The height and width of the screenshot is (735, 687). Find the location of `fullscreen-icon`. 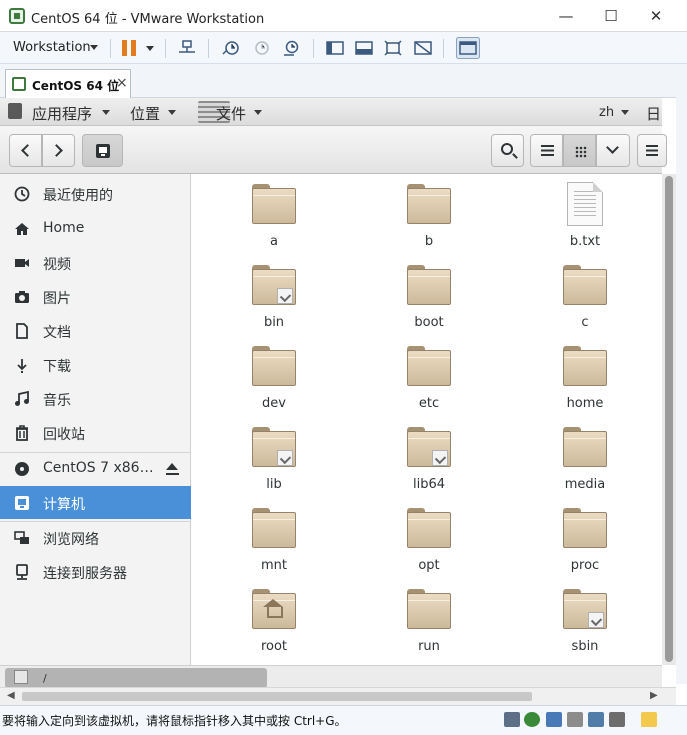

fullscreen-icon is located at coordinates (393, 48).